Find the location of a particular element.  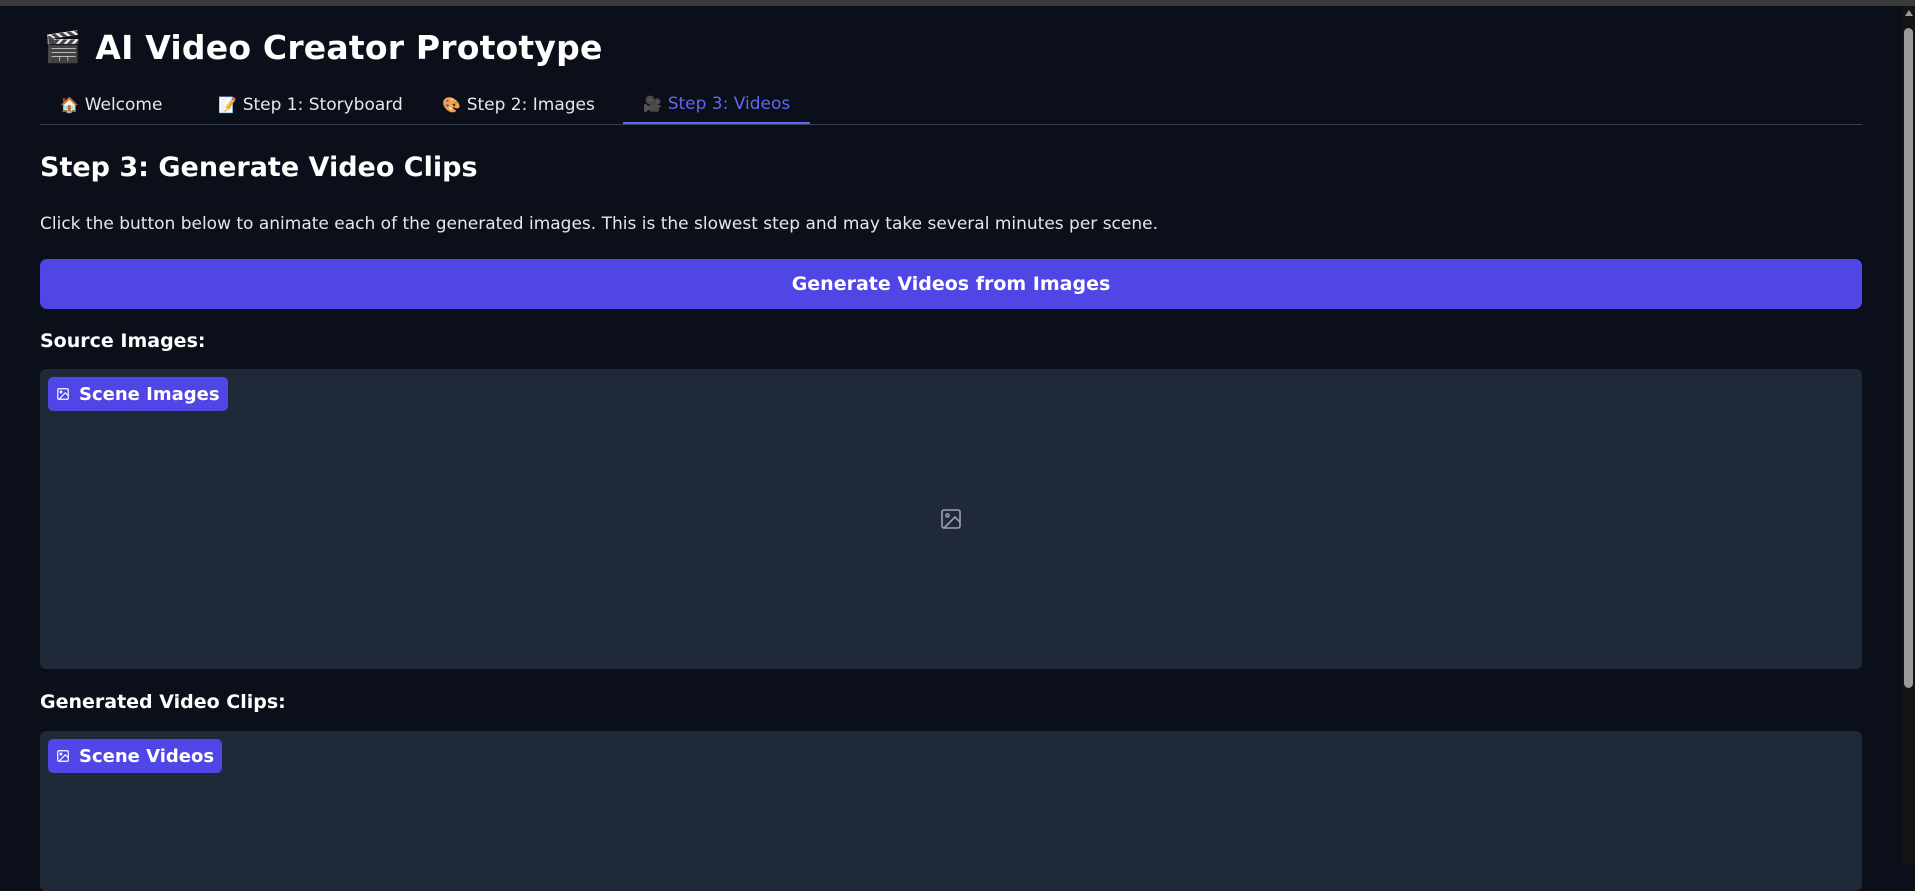

gallery-badge: Scene Images is located at coordinates (138, 394).